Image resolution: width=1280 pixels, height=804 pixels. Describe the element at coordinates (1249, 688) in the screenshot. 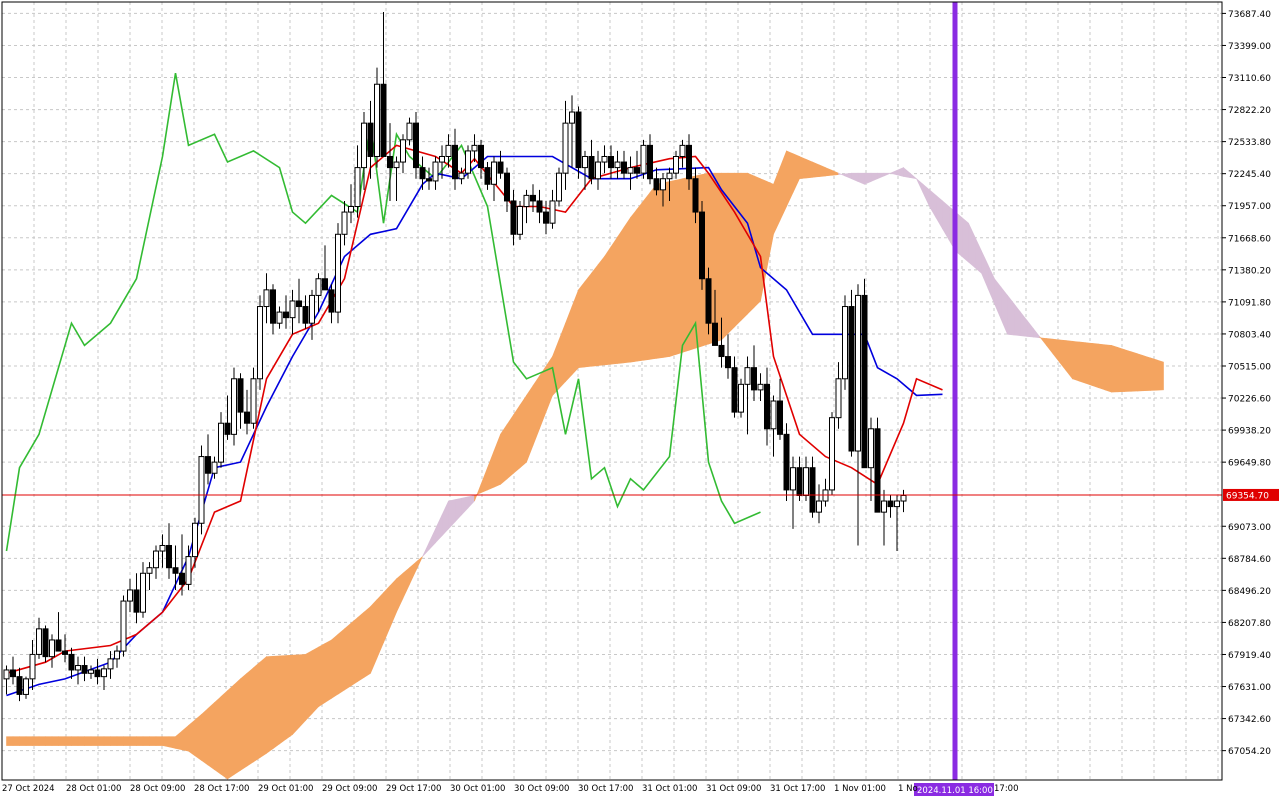

I see `y-tick-label: 67631.00` at that location.